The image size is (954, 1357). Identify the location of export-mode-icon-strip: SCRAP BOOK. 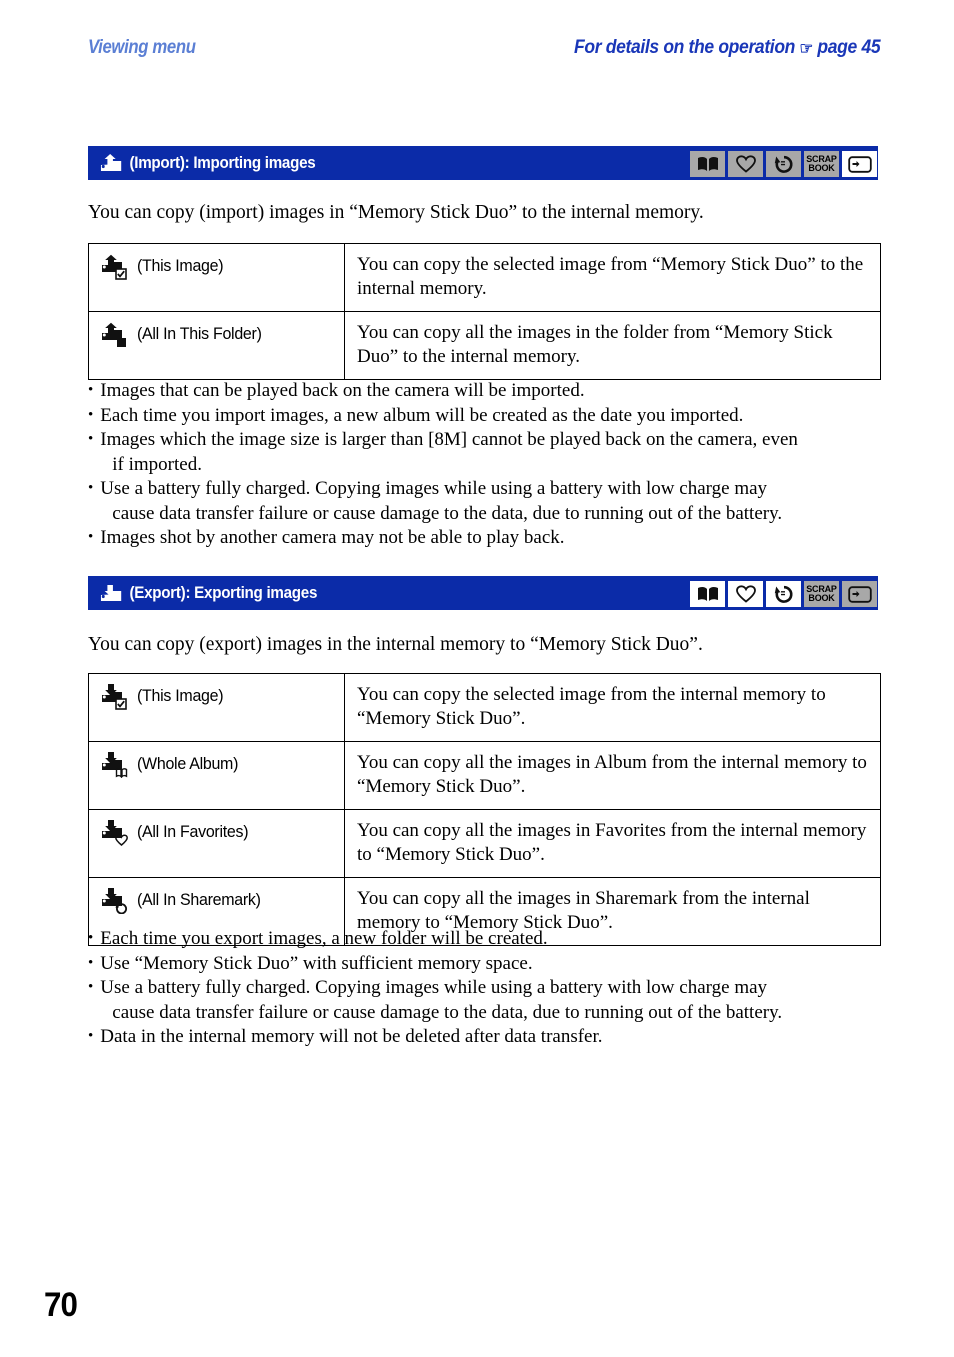
(783, 594).